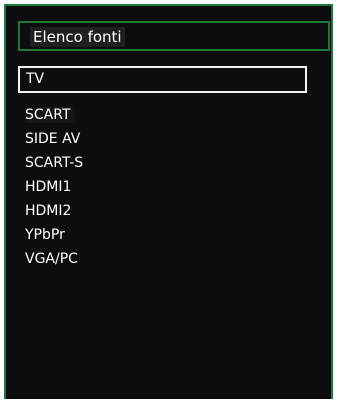 Image resolution: width=339 pixels, height=401 pixels. What do you see at coordinates (48, 187) in the screenshot?
I see `source-item-label: HDMI1` at bounding box center [48, 187].